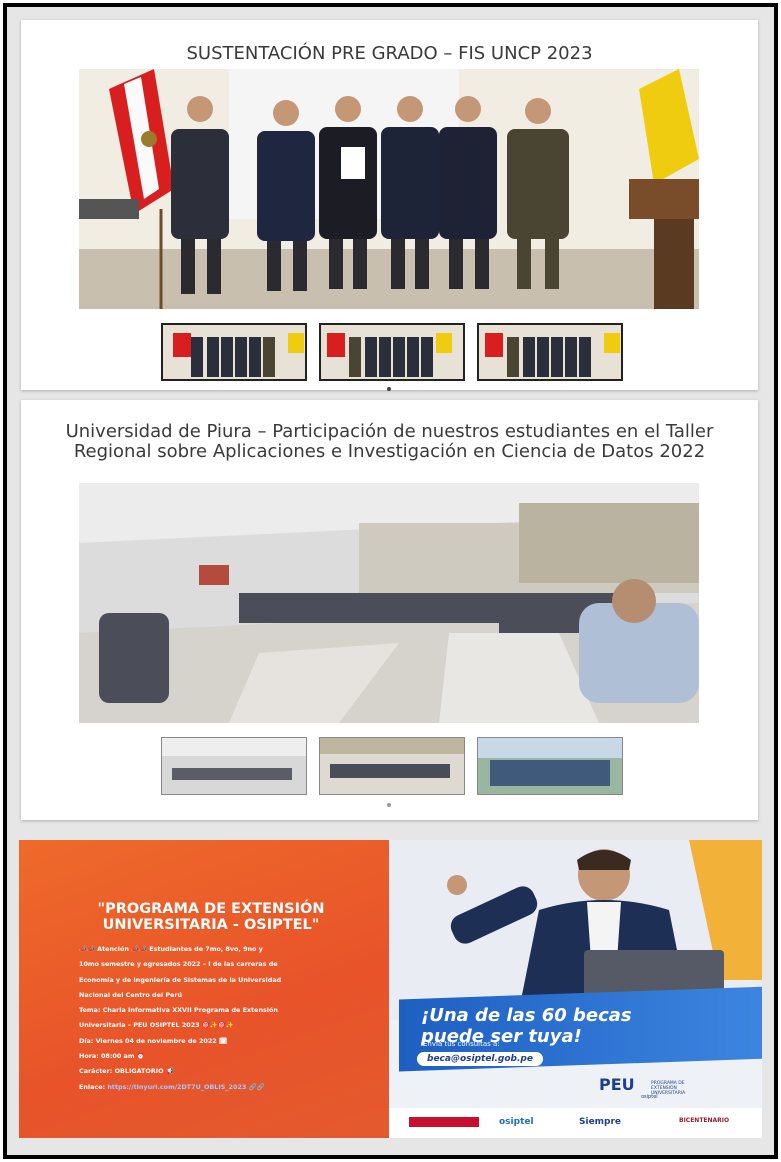  What do you see at coordinates (526, 1015) in the screenshot?
I see `headline-line-1: ¡Una de las 60 becas` at bounding box center [526, 1015].